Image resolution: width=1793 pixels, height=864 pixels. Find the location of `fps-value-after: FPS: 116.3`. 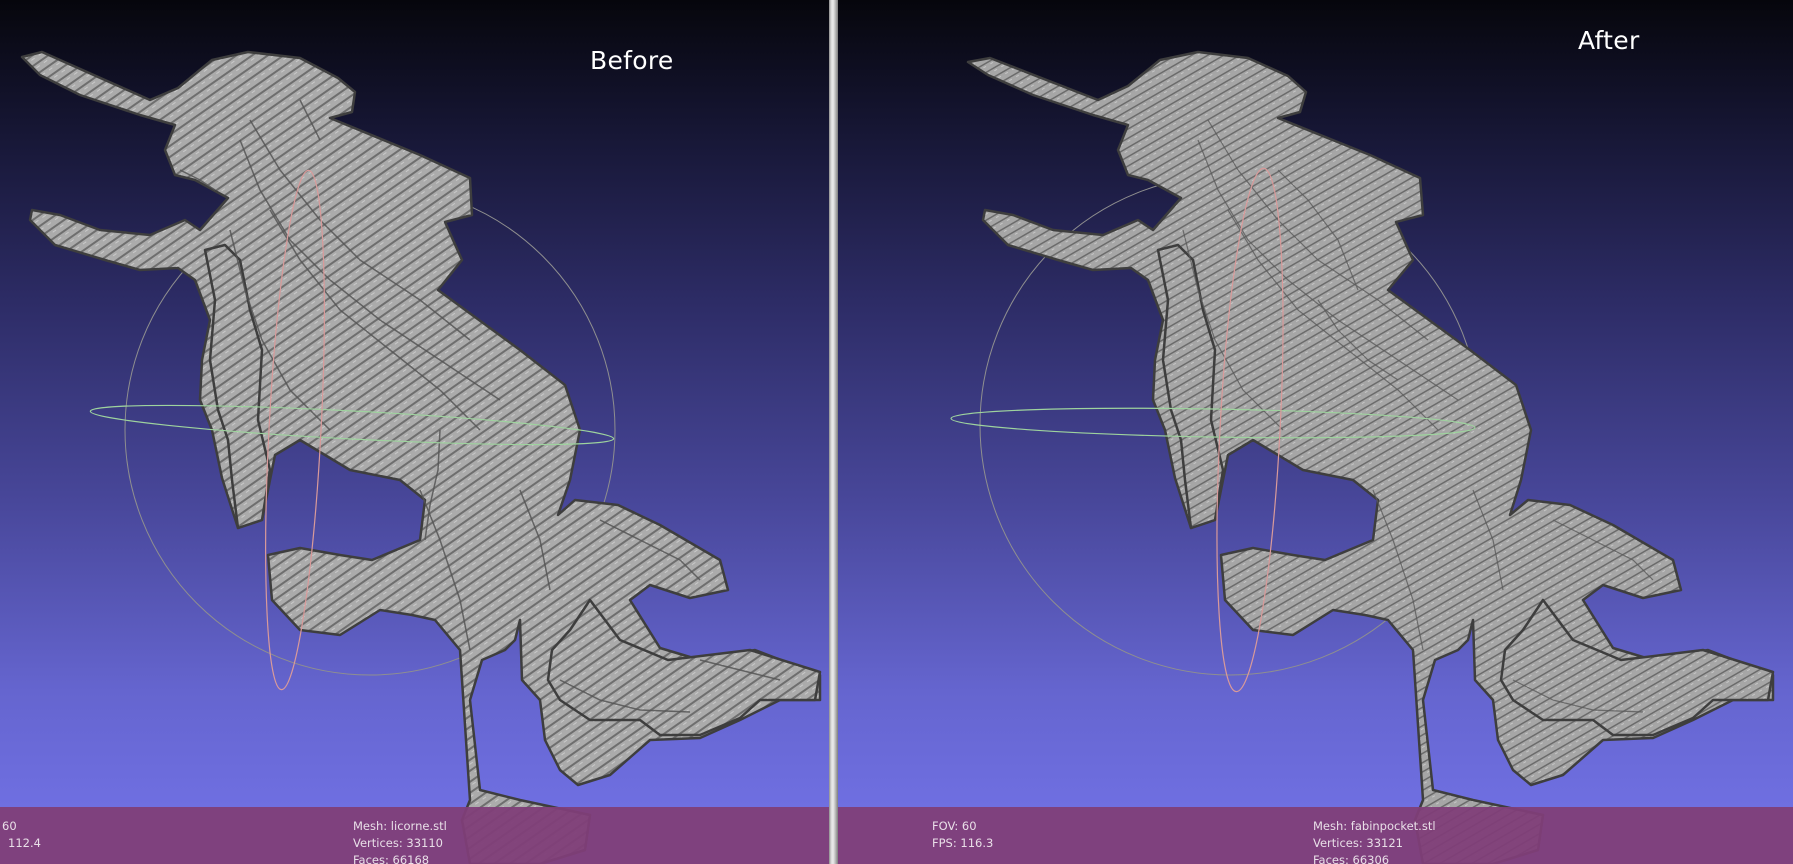

fps-value-after: FPS: 116.3 is located at coordinates (963, 843).